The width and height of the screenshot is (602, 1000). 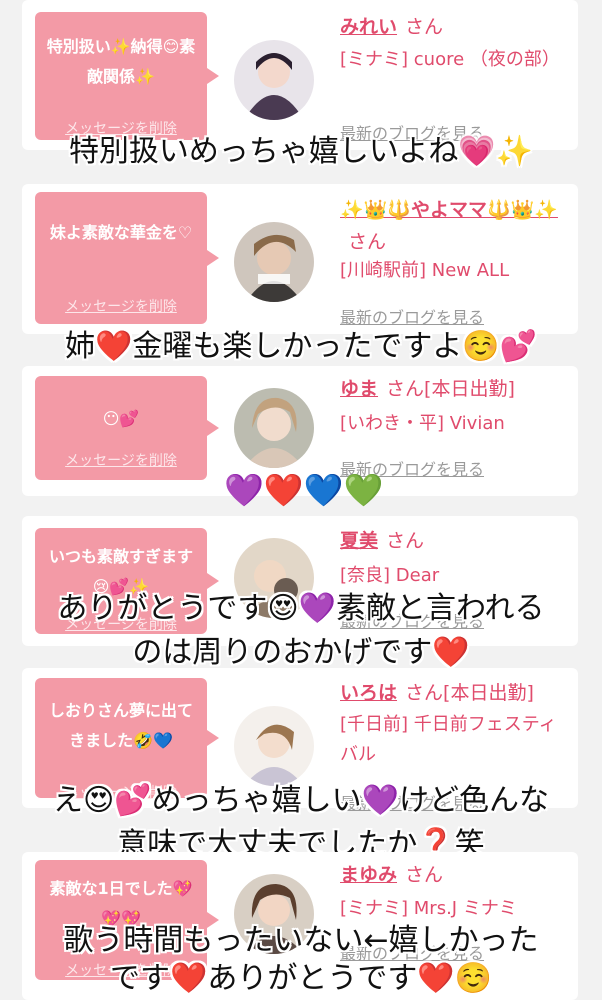 What do you see at coordinates (455, 875) in the screenshot?
I see `user-name: まゆみ さん` at bounding box center [455, 875].